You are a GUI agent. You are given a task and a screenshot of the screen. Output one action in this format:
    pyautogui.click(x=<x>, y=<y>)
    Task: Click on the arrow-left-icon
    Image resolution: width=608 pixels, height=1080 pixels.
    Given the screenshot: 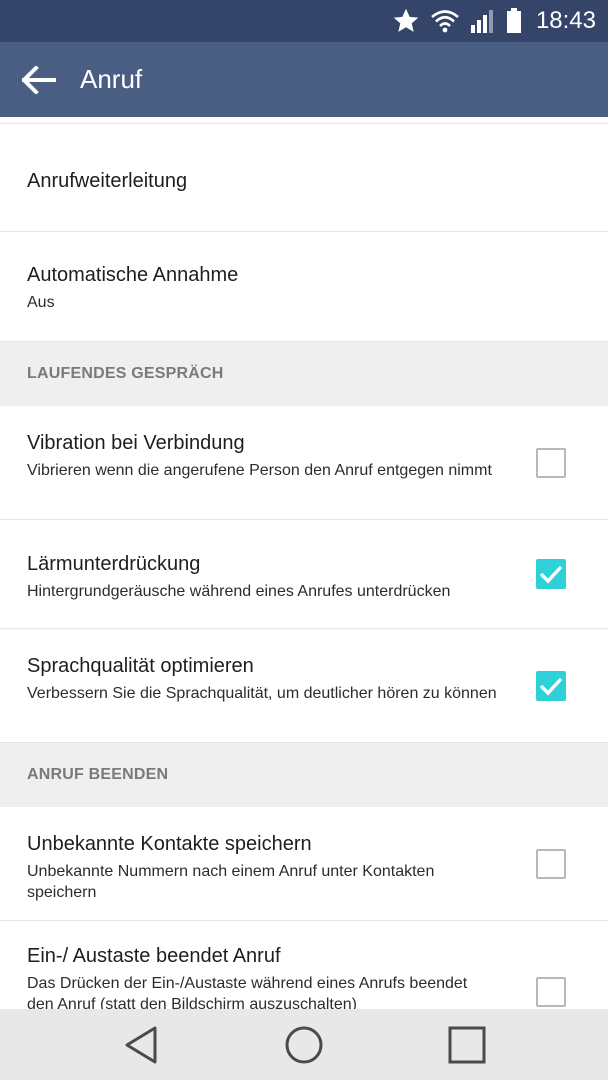 What is the action you would take?
    pyautogui.click(x=39, y=79)
    